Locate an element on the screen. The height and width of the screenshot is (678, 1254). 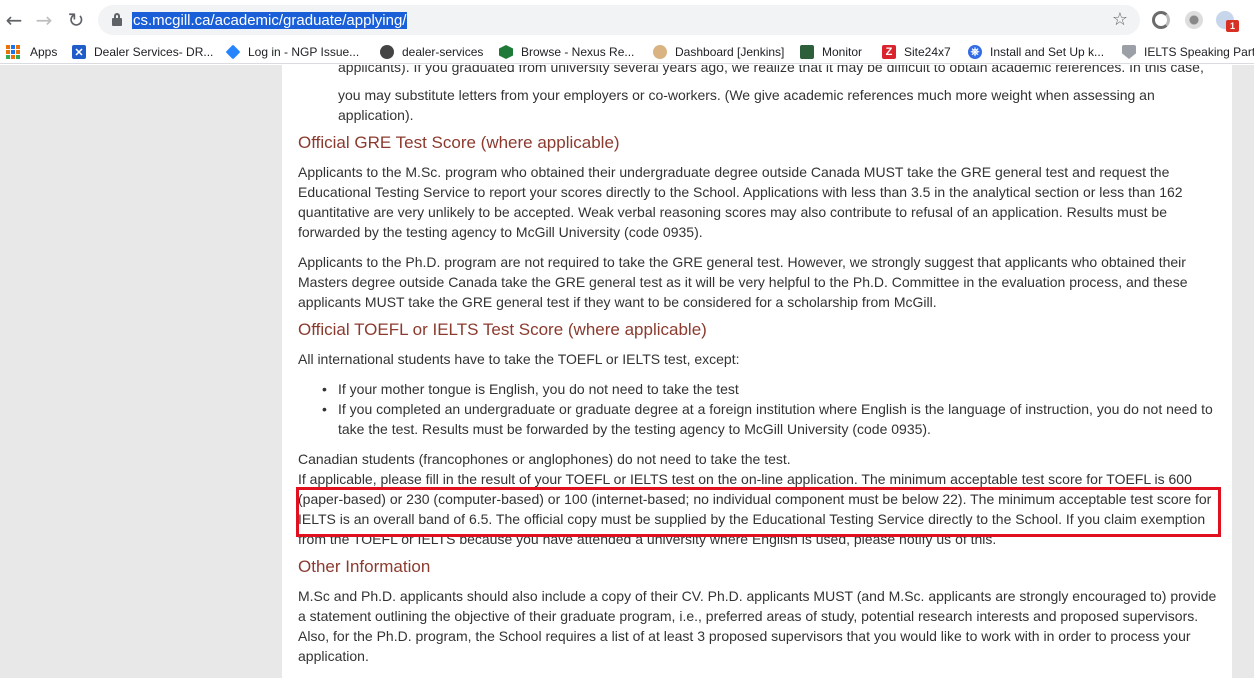
bookmark-apps: Apps is located at coordinates (31, 52).